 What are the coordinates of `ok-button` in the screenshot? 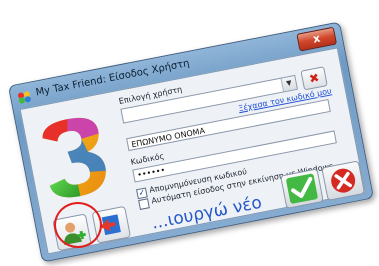 It's located at (302, 189).